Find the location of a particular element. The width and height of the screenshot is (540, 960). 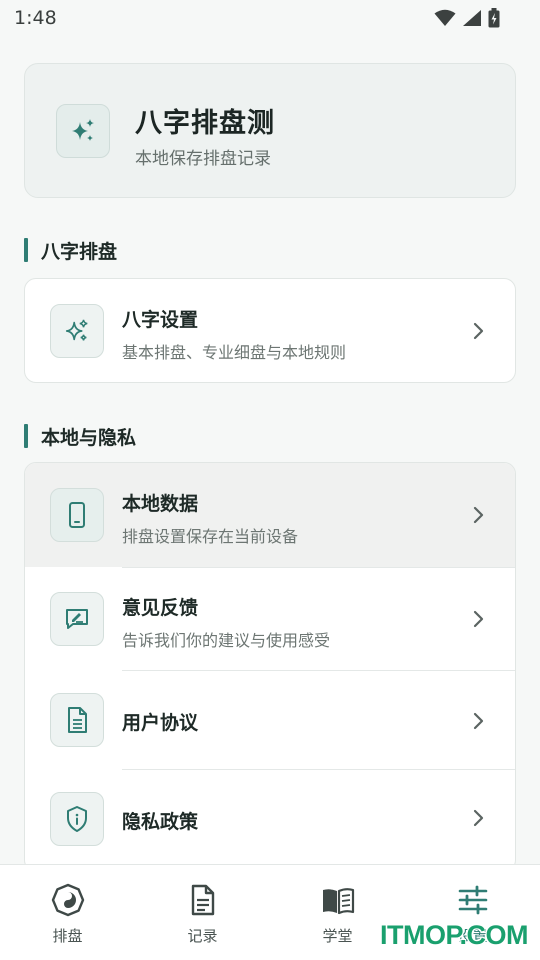

section-title: 本地与隐私 is located at coordinates (89, 437).